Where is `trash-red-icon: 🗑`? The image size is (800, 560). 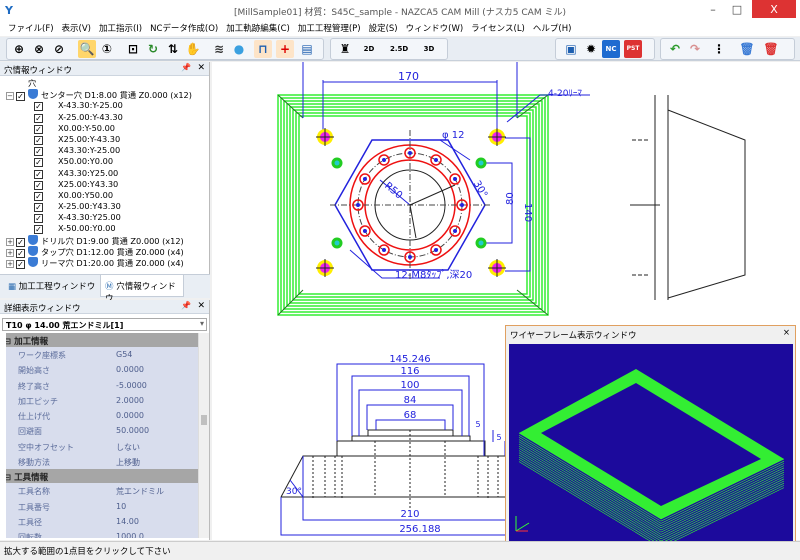
trash-red-icon: 🗑 is located at coordinates (771, 49).